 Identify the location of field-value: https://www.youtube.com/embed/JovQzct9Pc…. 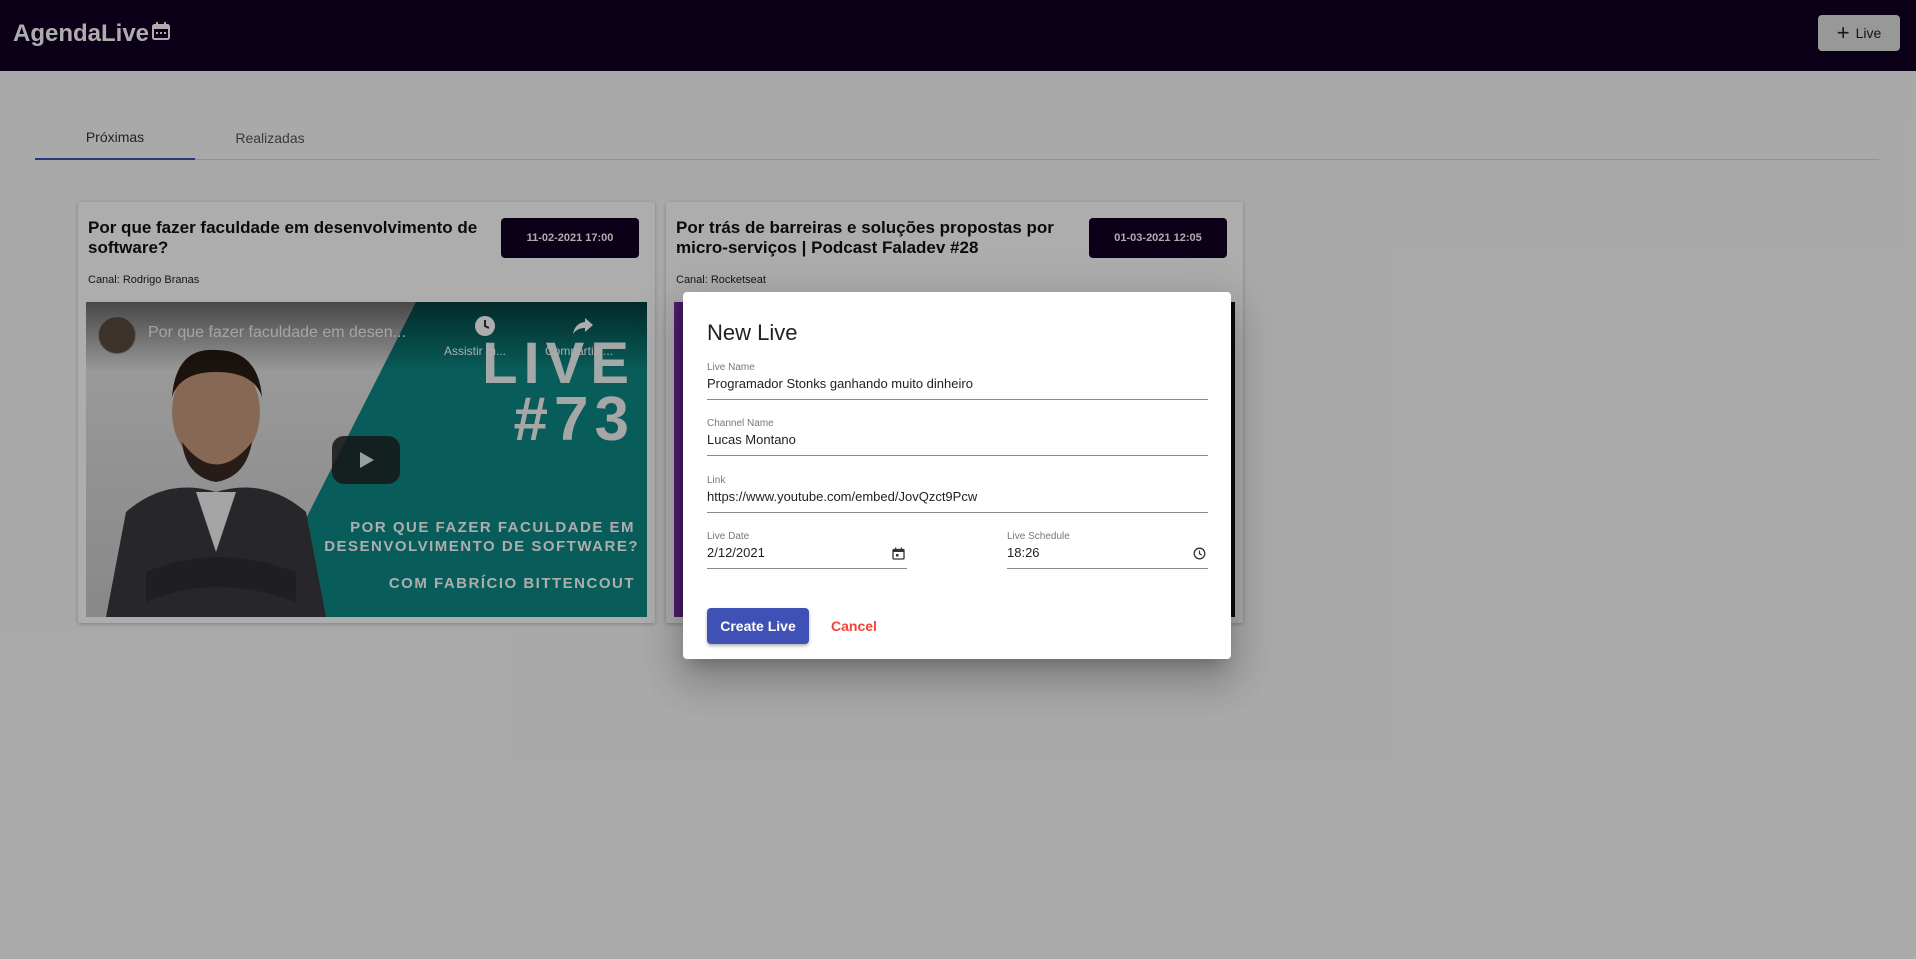
(842, 496).